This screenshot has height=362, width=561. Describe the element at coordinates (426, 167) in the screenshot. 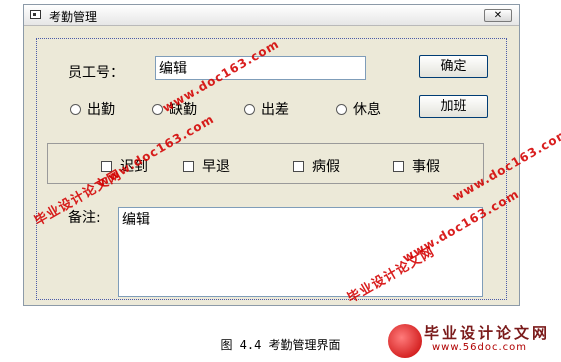

I see `check-label: 事假` at that location.